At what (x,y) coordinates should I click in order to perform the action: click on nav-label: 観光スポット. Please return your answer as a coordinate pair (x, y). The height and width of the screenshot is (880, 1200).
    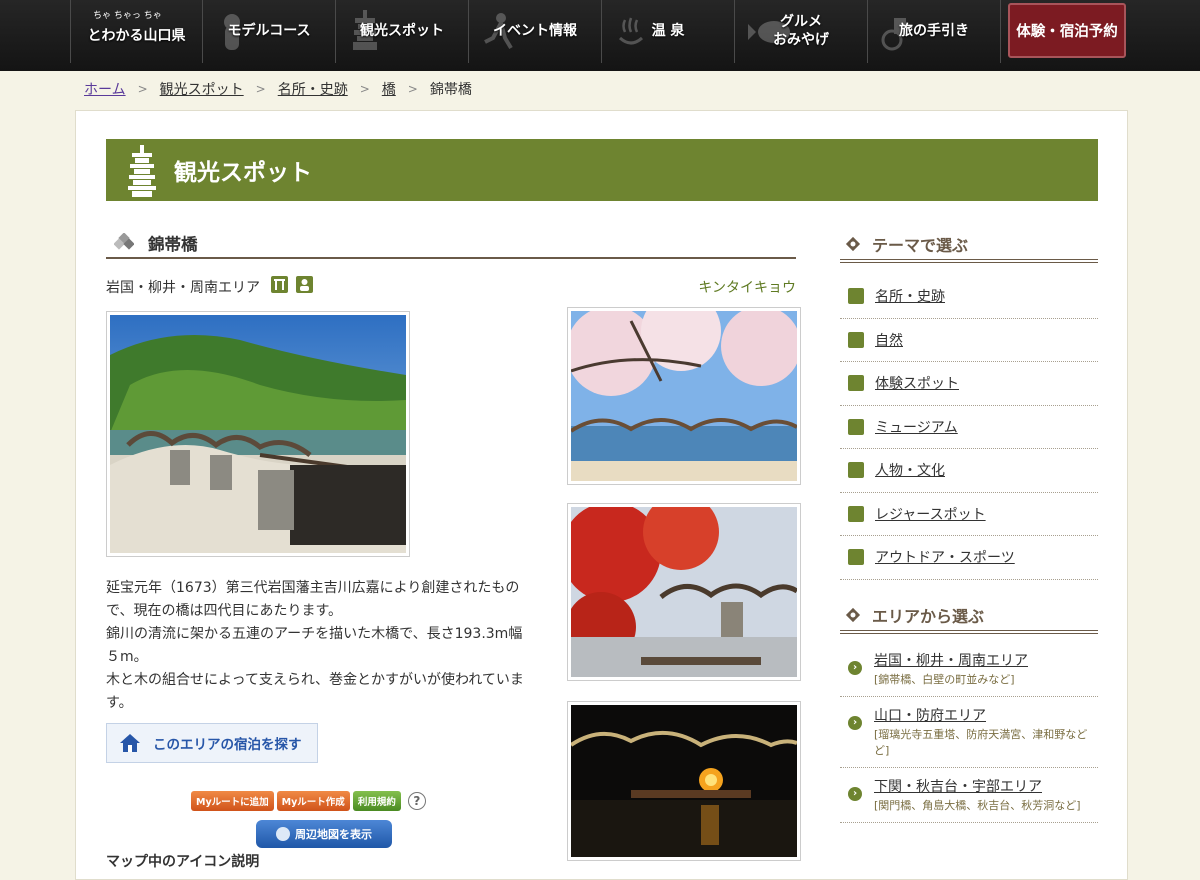
    Looking at the image, I should click on (402, 30).